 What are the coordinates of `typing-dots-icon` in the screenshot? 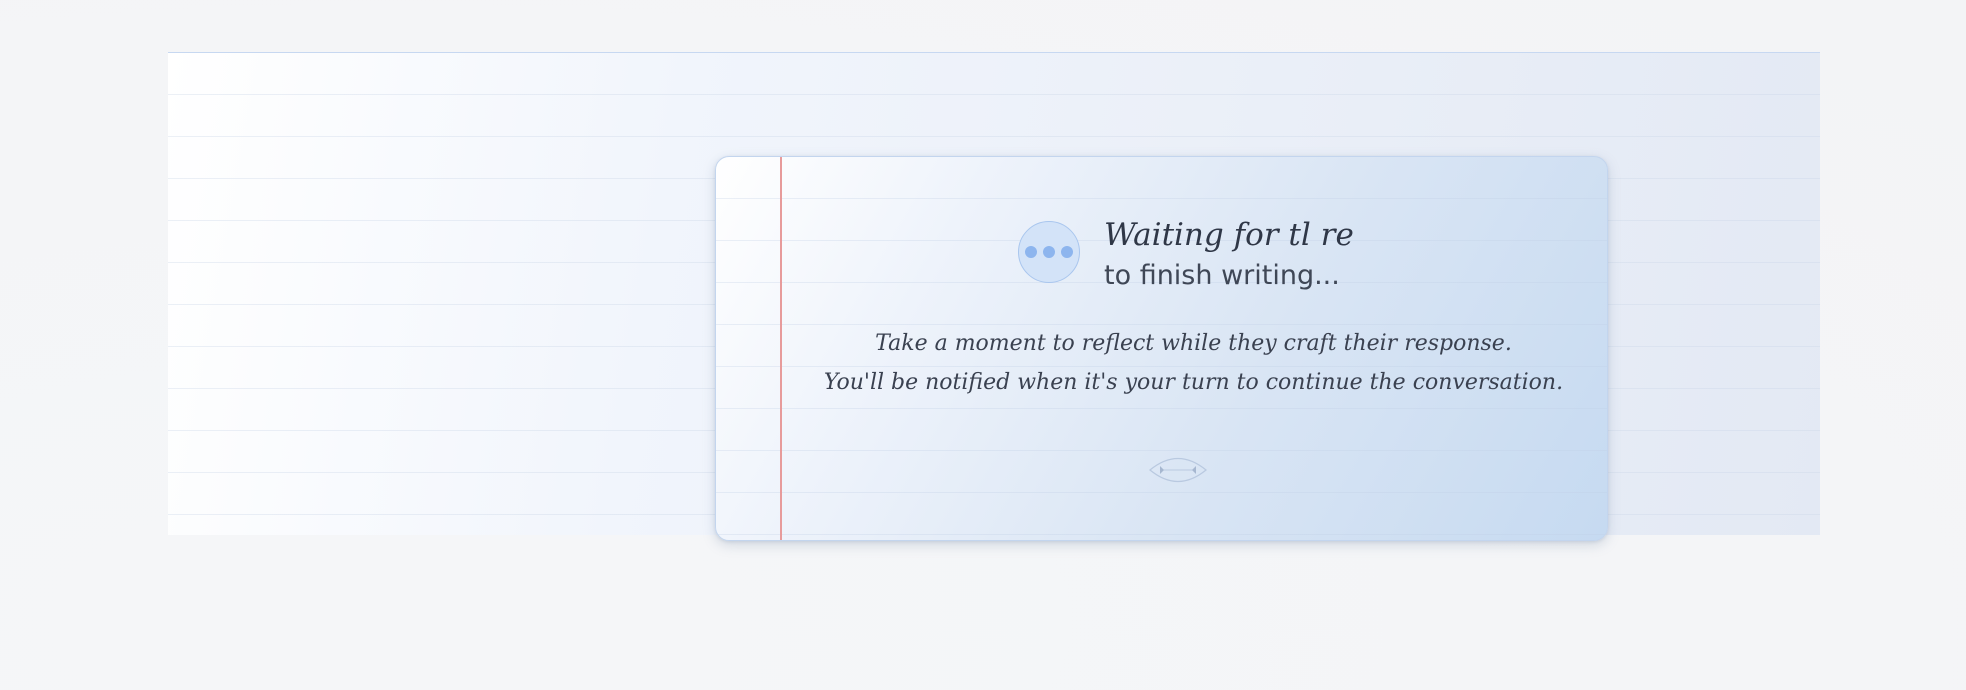 It's located at (1049, 252).